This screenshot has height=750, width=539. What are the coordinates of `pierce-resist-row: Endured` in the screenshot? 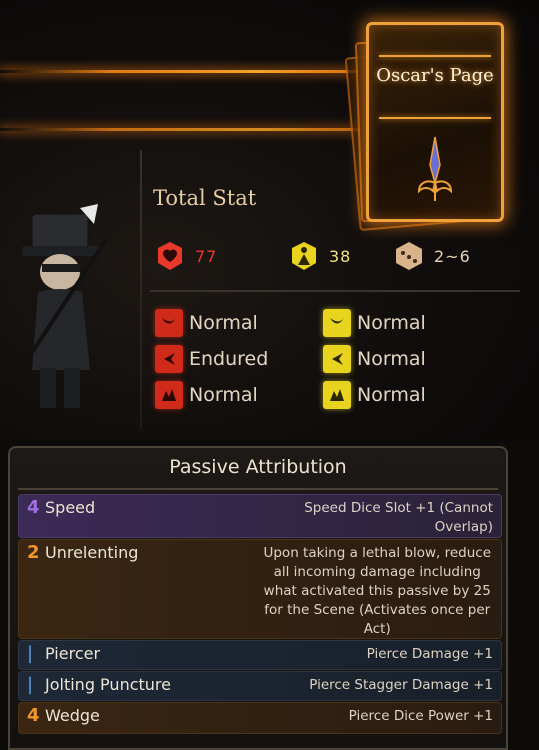 It's located at (211, 359).